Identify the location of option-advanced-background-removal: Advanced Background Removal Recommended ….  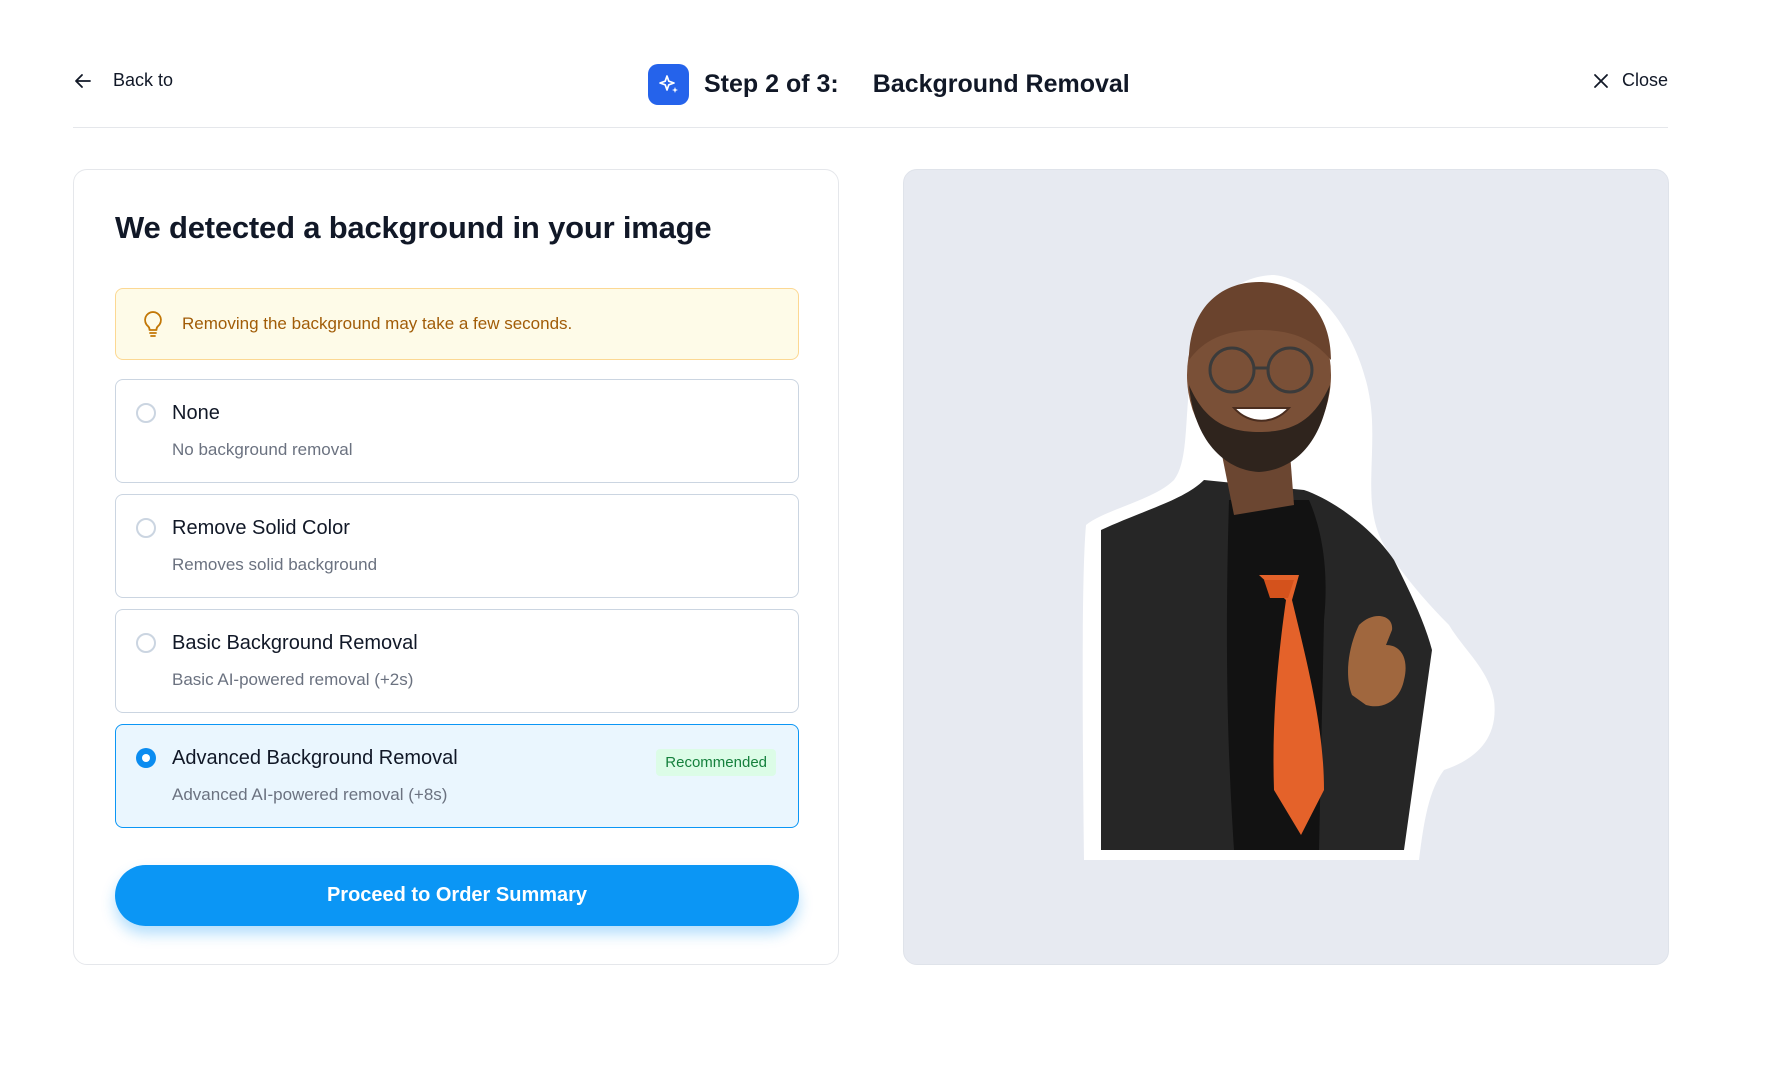
(457, 776).